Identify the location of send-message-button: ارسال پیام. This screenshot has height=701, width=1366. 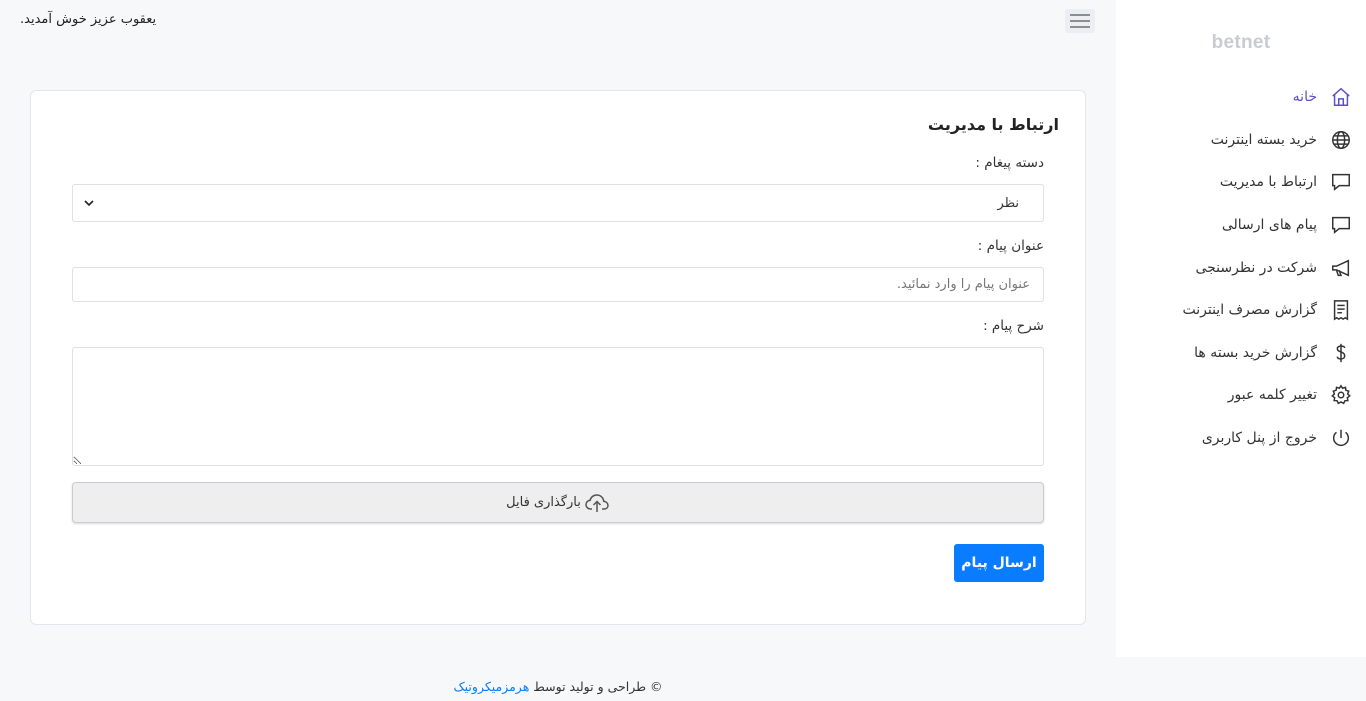
(999, 563).